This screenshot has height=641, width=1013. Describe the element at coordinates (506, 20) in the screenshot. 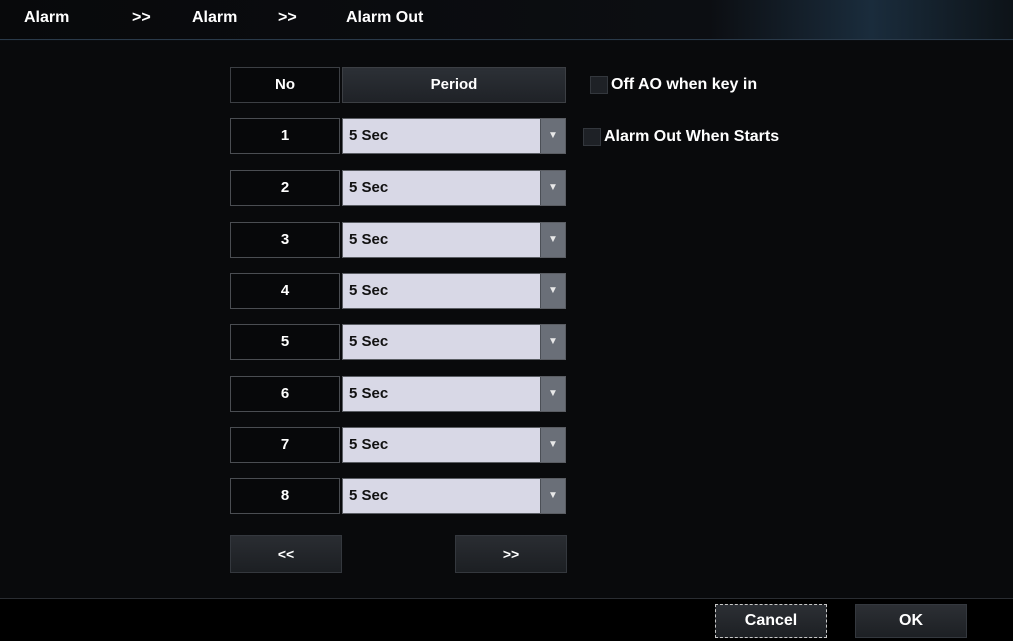

I see `breadcrumb: Alarm >> Alarm >> Alarm Out` at that location.